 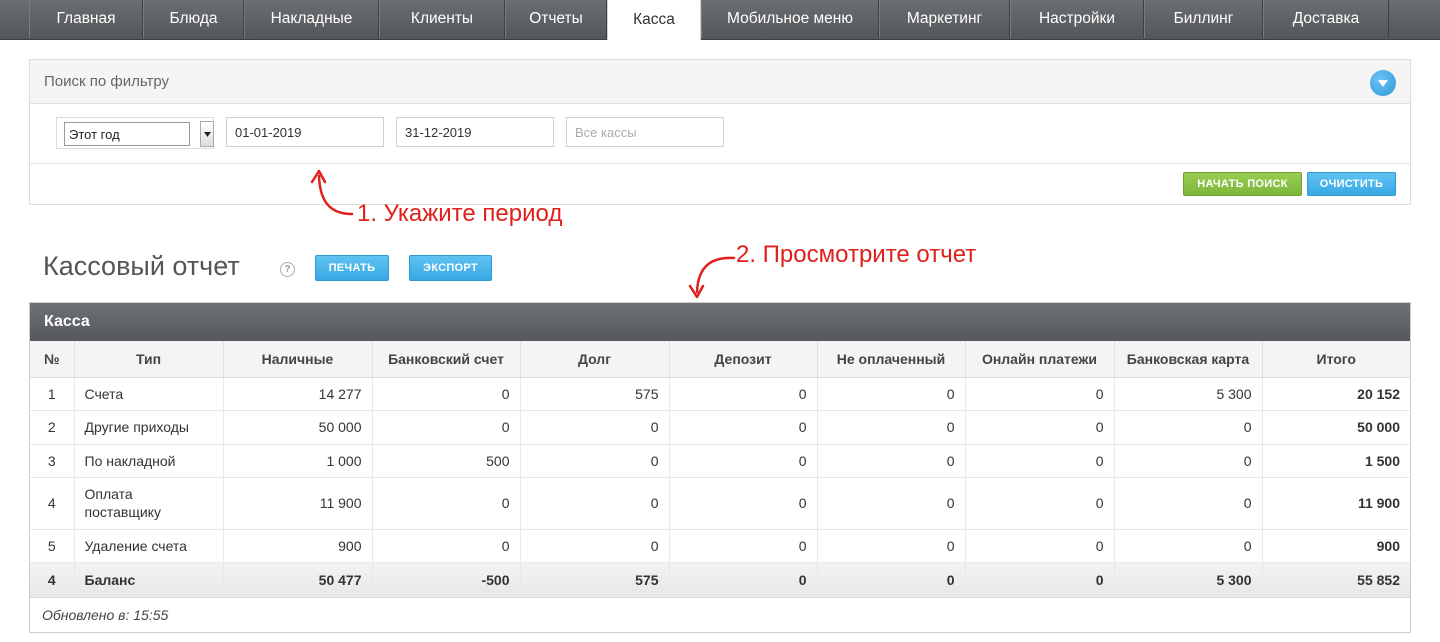 What do you see at coordinates (1336, 503) in the screenshot?
I see `cell-total: 11 900` at bounding box center [1336, 503].